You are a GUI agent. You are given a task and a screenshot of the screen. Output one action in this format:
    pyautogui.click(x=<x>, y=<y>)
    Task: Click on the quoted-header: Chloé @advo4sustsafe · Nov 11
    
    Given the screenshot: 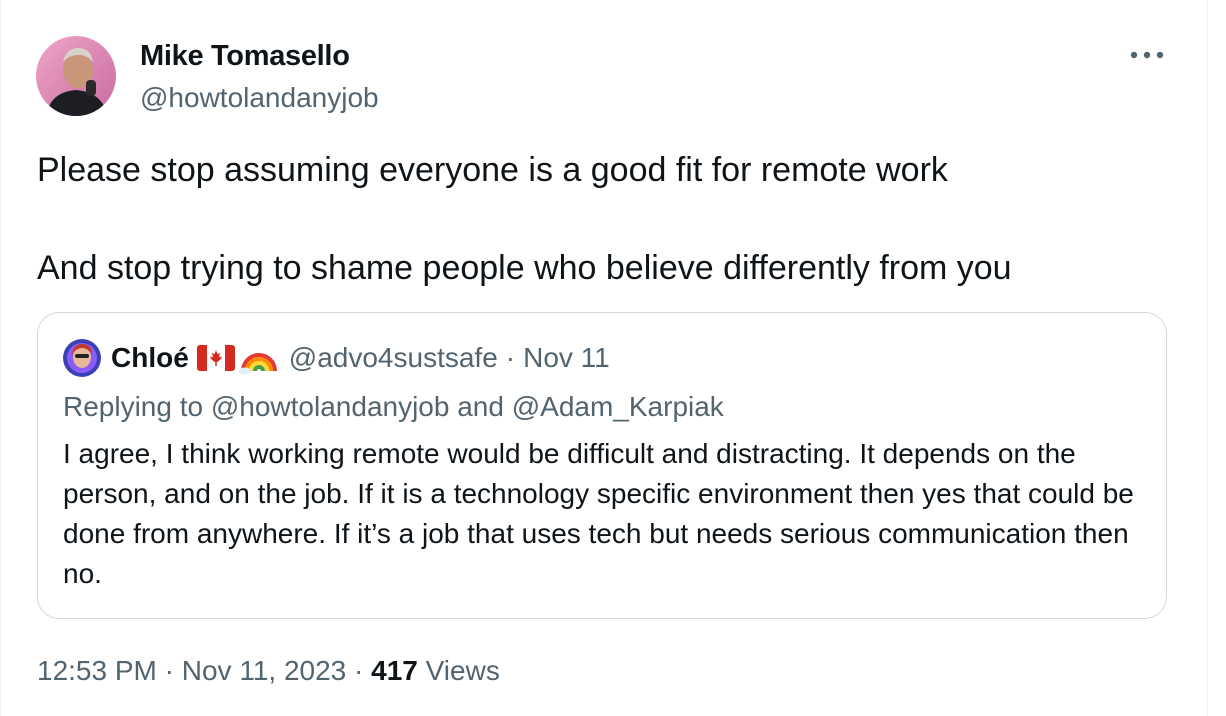 What is the action you would take?
    pyautogui.click(x=360, y=358)
    